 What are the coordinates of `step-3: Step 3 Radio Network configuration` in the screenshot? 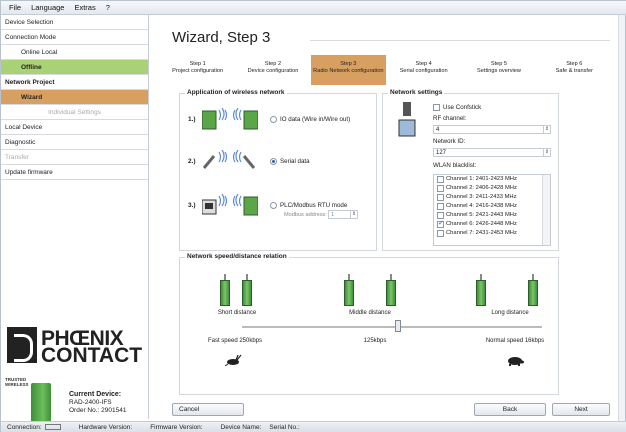 It's located at (348, 70).